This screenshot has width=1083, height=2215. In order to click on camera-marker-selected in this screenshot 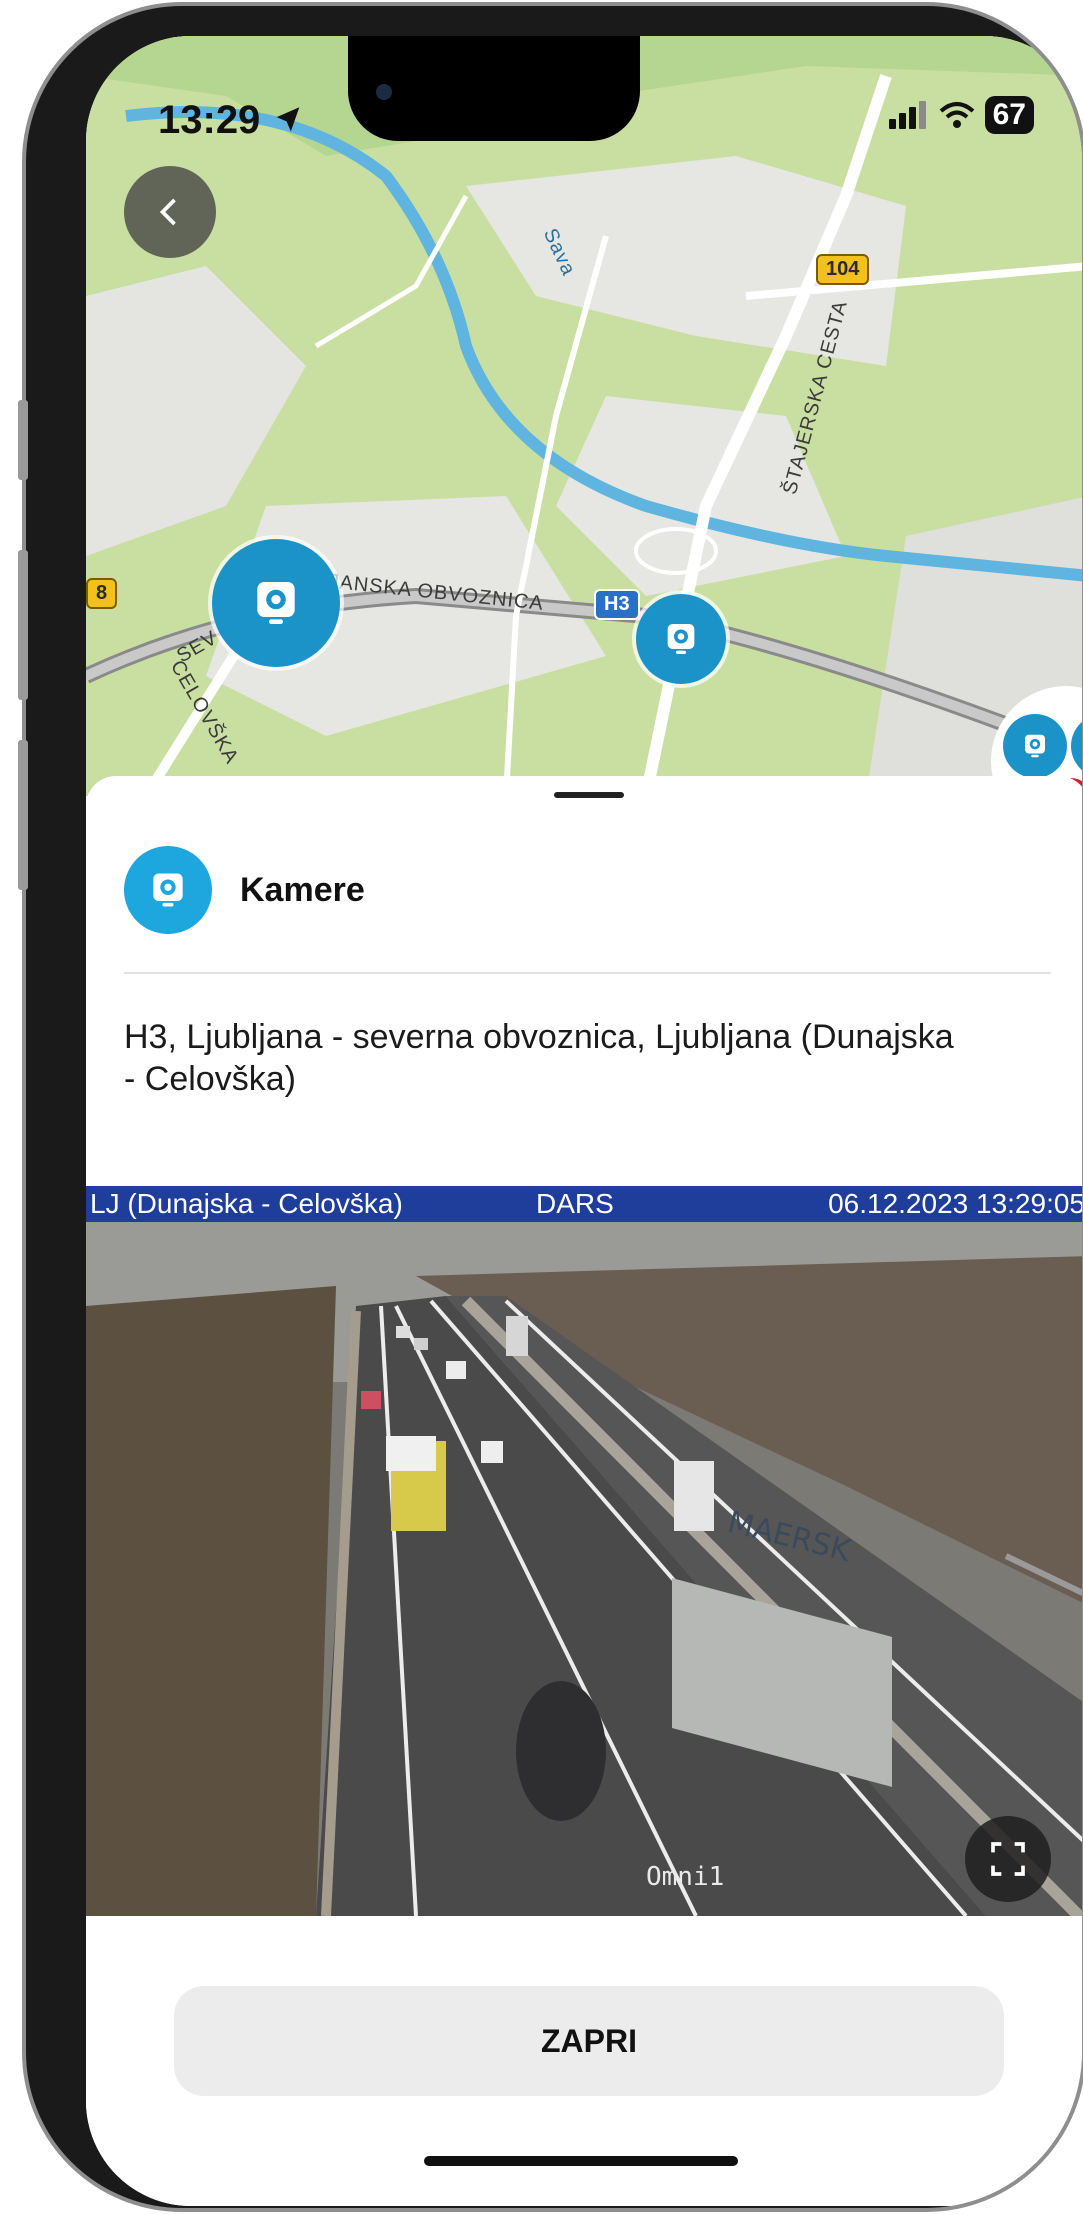, I will do `click(276, 603)`.